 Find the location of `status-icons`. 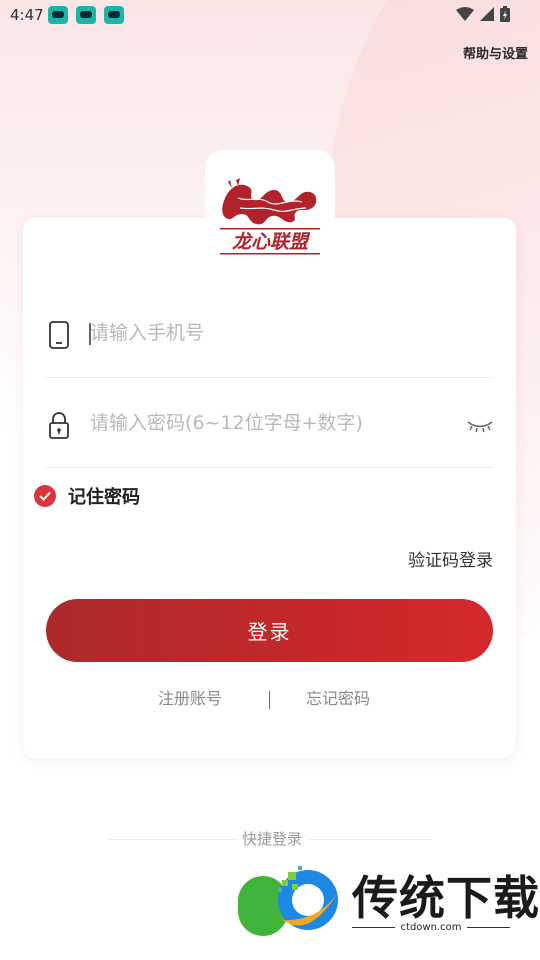

status-icons is located at coordinates (483, 14).